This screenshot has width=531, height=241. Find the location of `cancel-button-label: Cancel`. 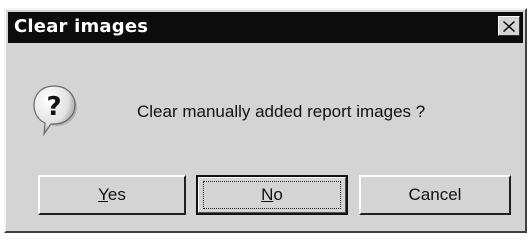

cancel-button-label: Cancel is located at coordinates (435, 194).